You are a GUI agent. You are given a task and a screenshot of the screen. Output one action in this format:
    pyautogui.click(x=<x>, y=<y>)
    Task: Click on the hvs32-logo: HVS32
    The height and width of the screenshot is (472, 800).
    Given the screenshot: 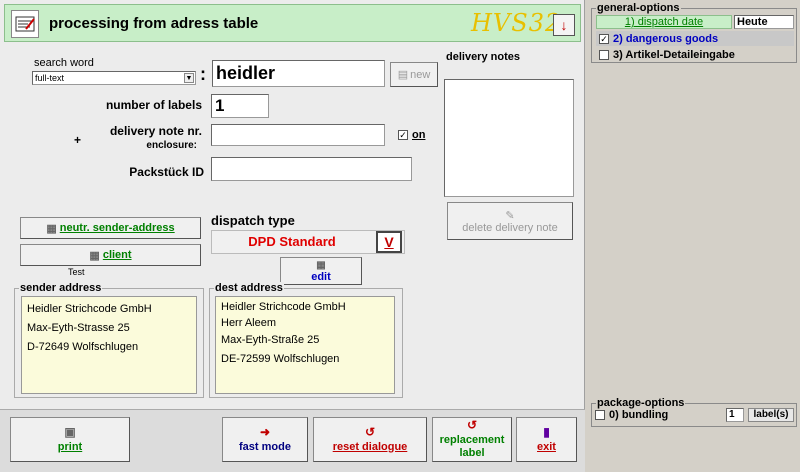 What is the action you would take?
    pyautogui.click(x=516, y=23)
    